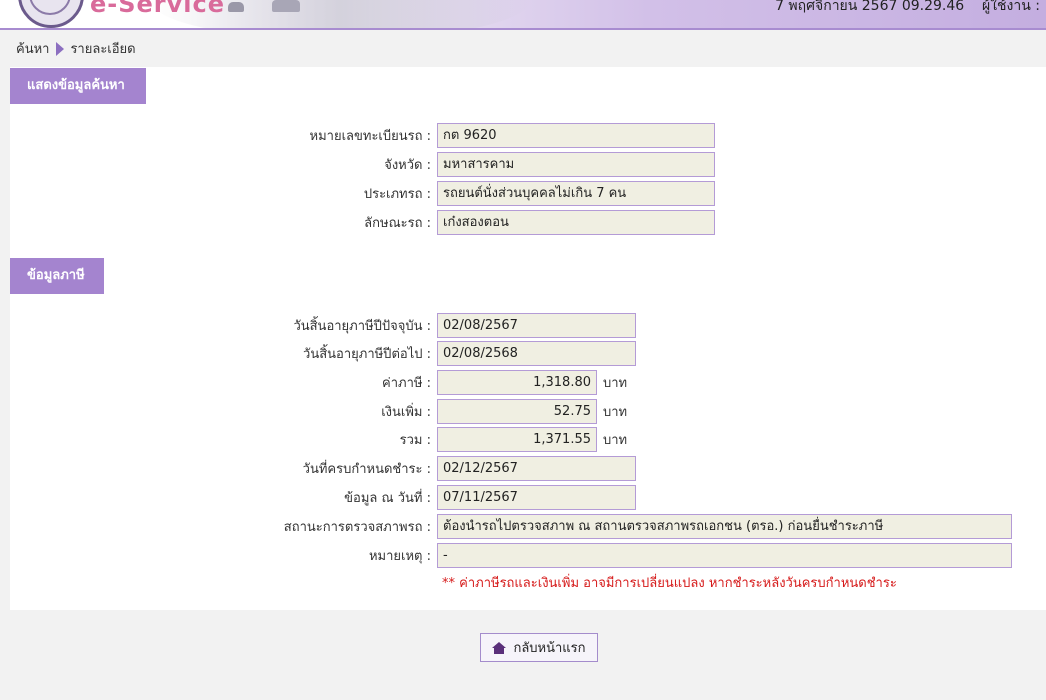 This screenshot has width=1046, height=700. Describe the element at coordinates (60, 48) in the screenshot. I see `breadcrumb-arrow-icon` at that location.